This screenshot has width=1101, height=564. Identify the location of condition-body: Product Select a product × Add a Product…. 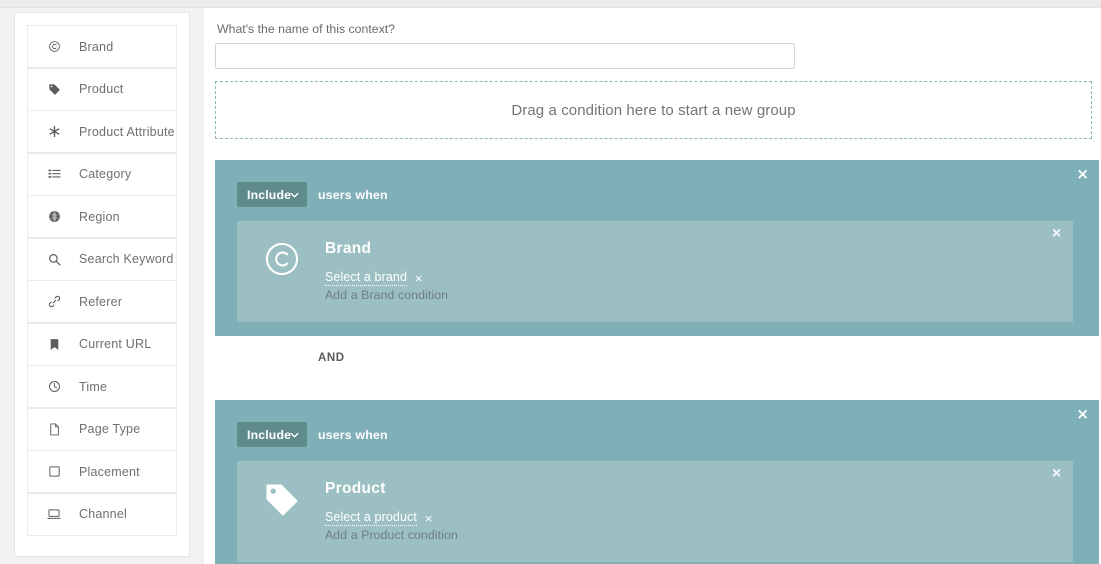
(391, 510).